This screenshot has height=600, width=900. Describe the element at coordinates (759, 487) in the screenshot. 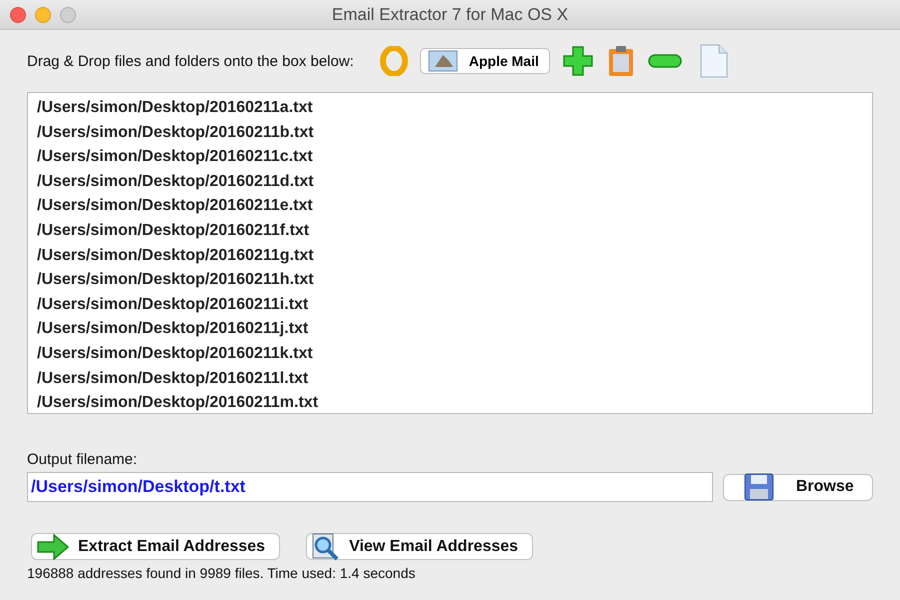

I see `floppy-icon` at that location.